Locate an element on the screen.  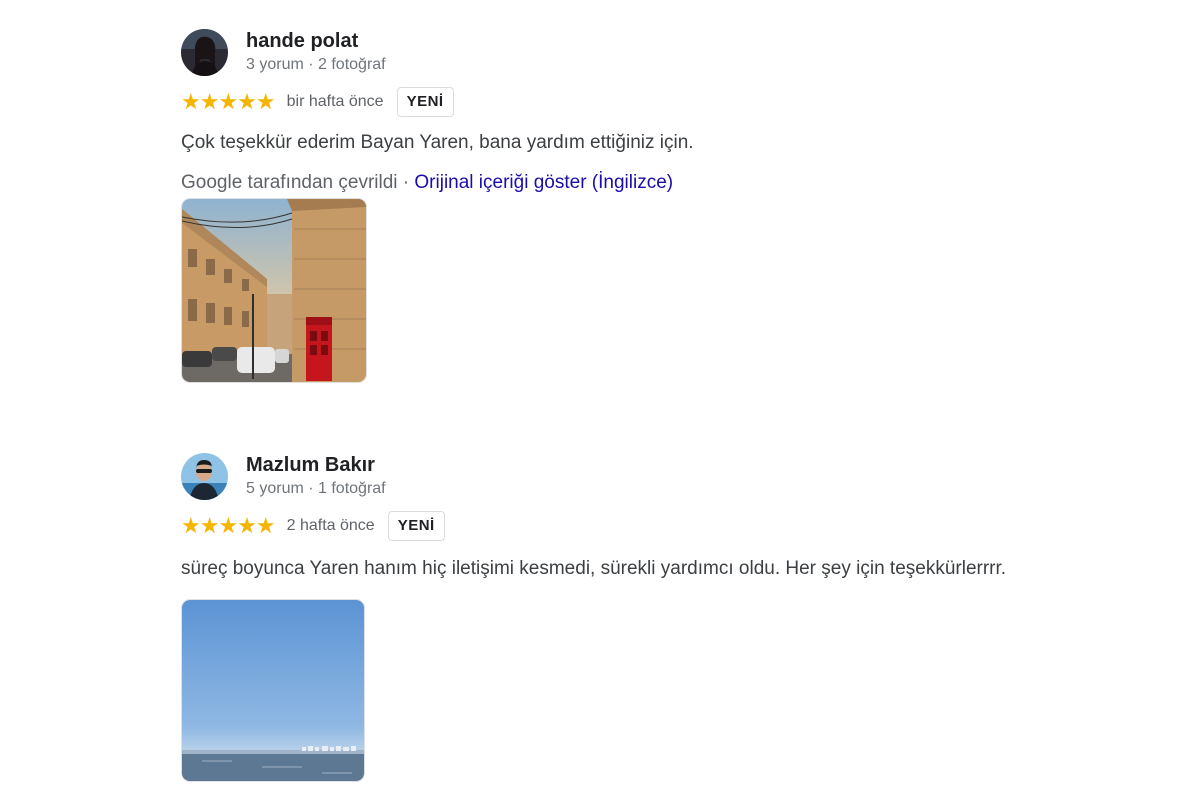
reviewer-meta: 5 yorum · 1 fotoğraf is located at coordinates (316, 488).